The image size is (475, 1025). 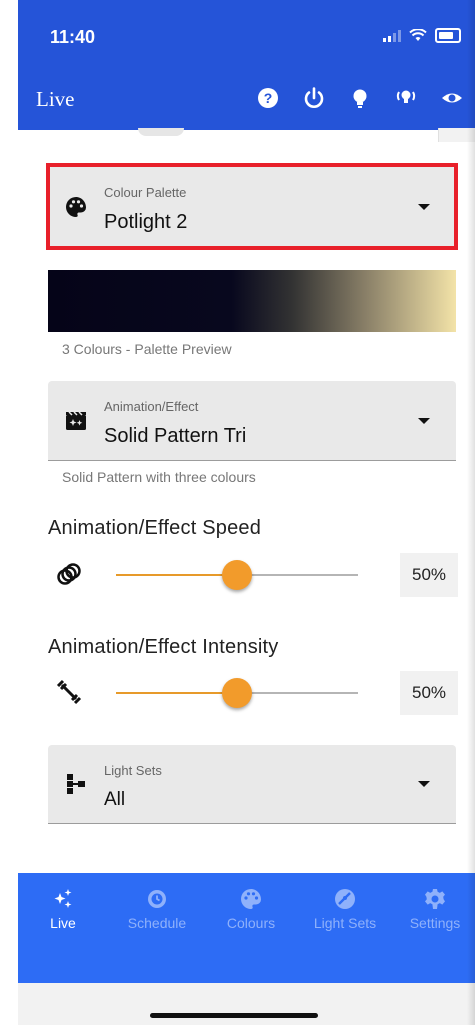 What do you see at coordinates (234, 1015) in the screenshot?
I see `home-indicator` at bounding box center [234, 1015].